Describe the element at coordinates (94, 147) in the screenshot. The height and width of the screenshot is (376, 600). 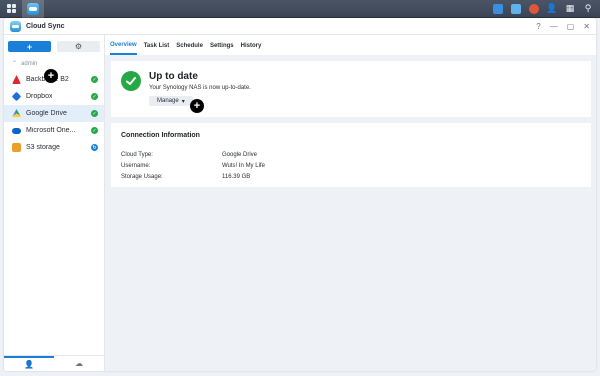
I see `status-syncing-icon: ↻` at that location.